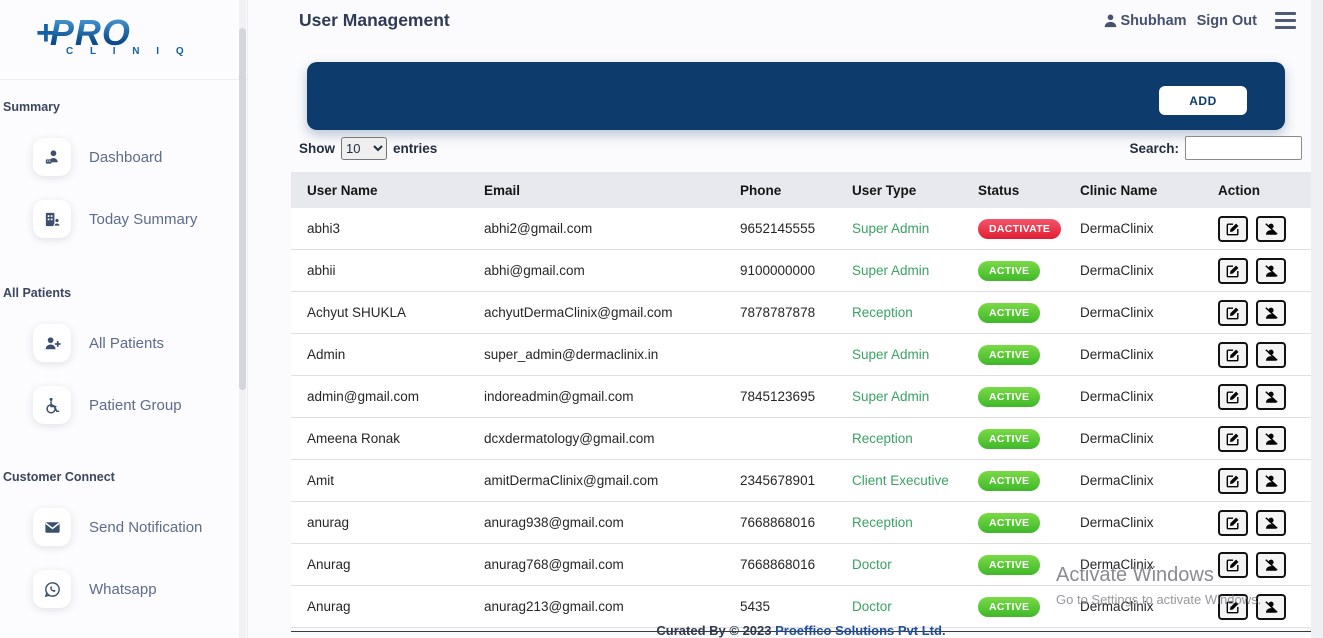  I want to click on search-label: Search:, so click(1154, 148).